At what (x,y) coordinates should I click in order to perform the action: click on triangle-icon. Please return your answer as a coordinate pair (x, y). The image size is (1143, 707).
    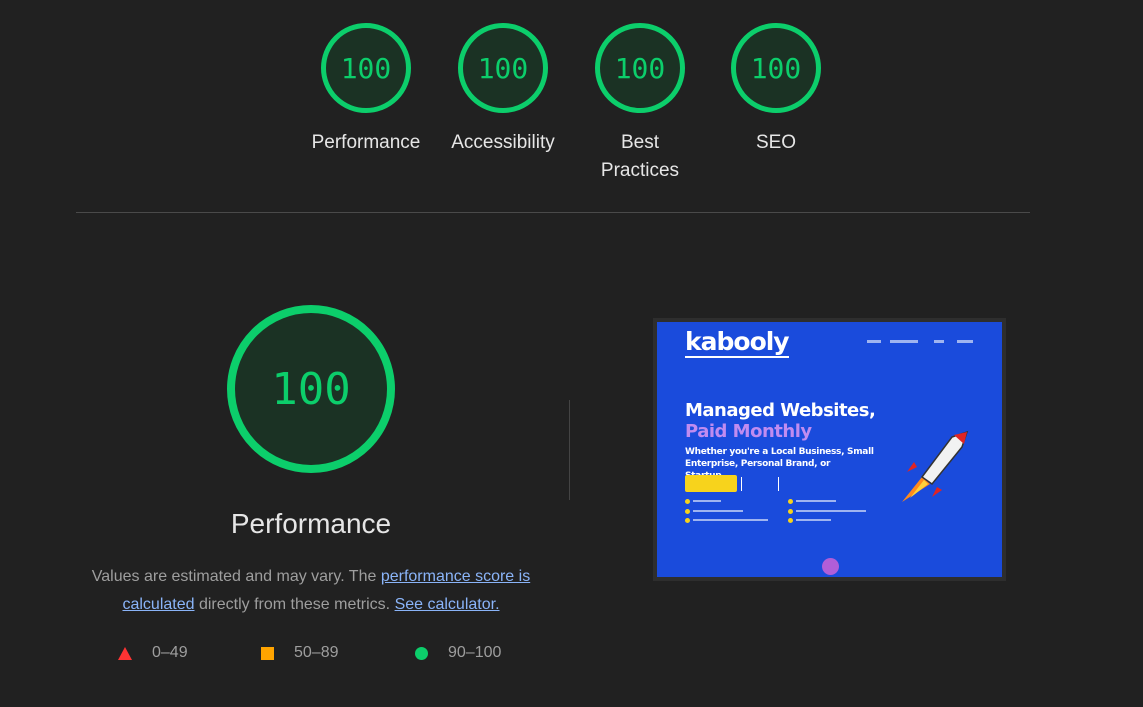
    Looking at the image, I should click on (125, 653).